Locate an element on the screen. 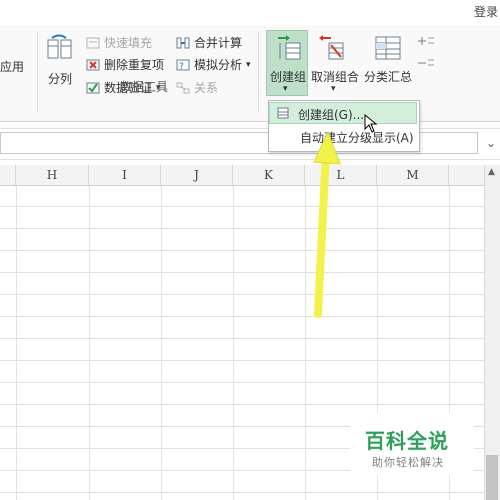 Image resolution: width=500 pixels, height=500 pixels. scrollbar-thumb is located at coordinates (492, 477).